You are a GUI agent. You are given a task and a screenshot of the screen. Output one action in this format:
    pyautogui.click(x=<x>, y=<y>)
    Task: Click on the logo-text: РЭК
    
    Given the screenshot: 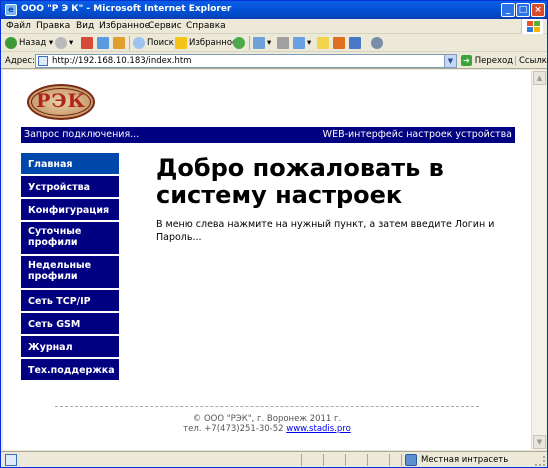 What is the action you would take?
    pyautogui.click(x=61, y=101)
    